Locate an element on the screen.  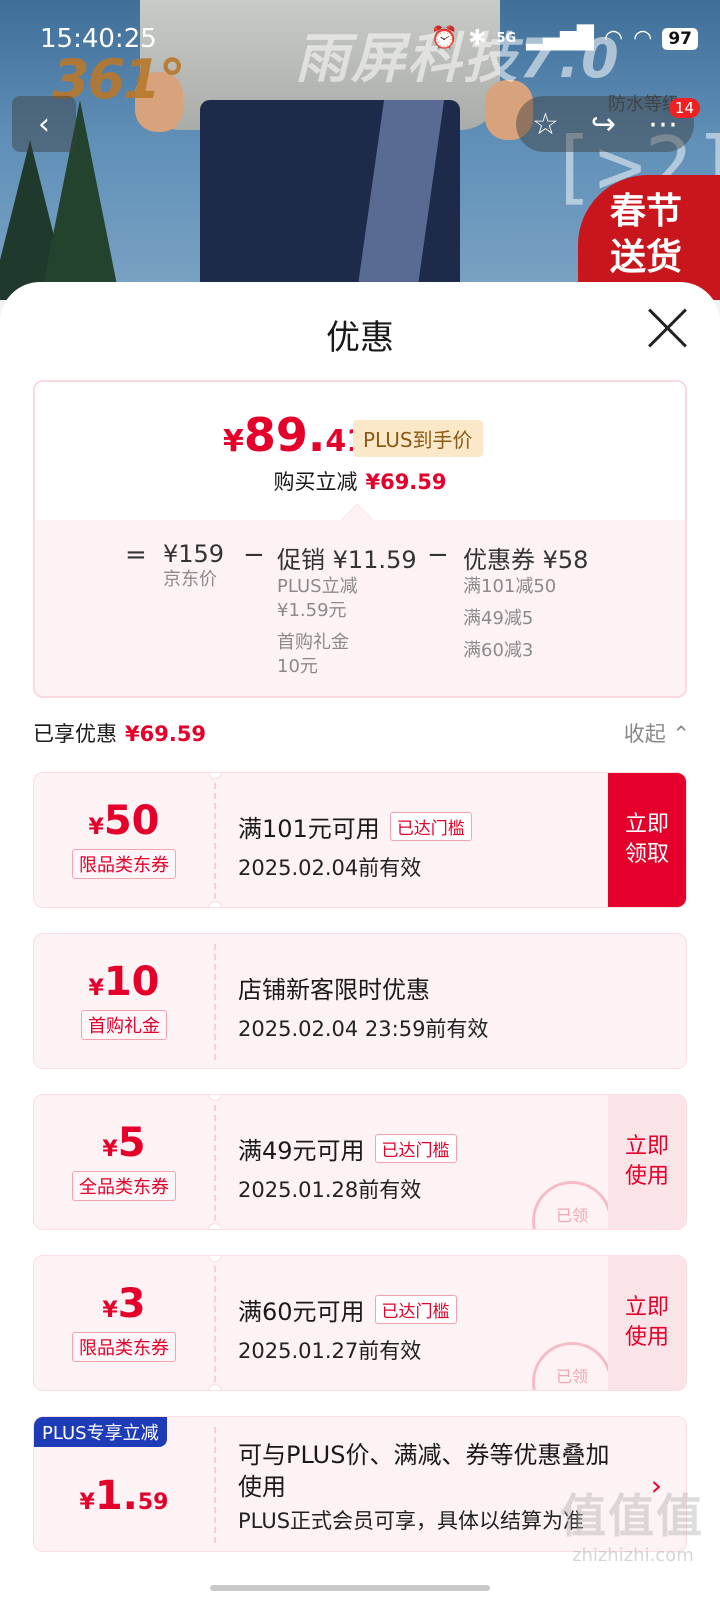
enjoyed-amount: ¥69.59 is located at coordinates (166, 734).